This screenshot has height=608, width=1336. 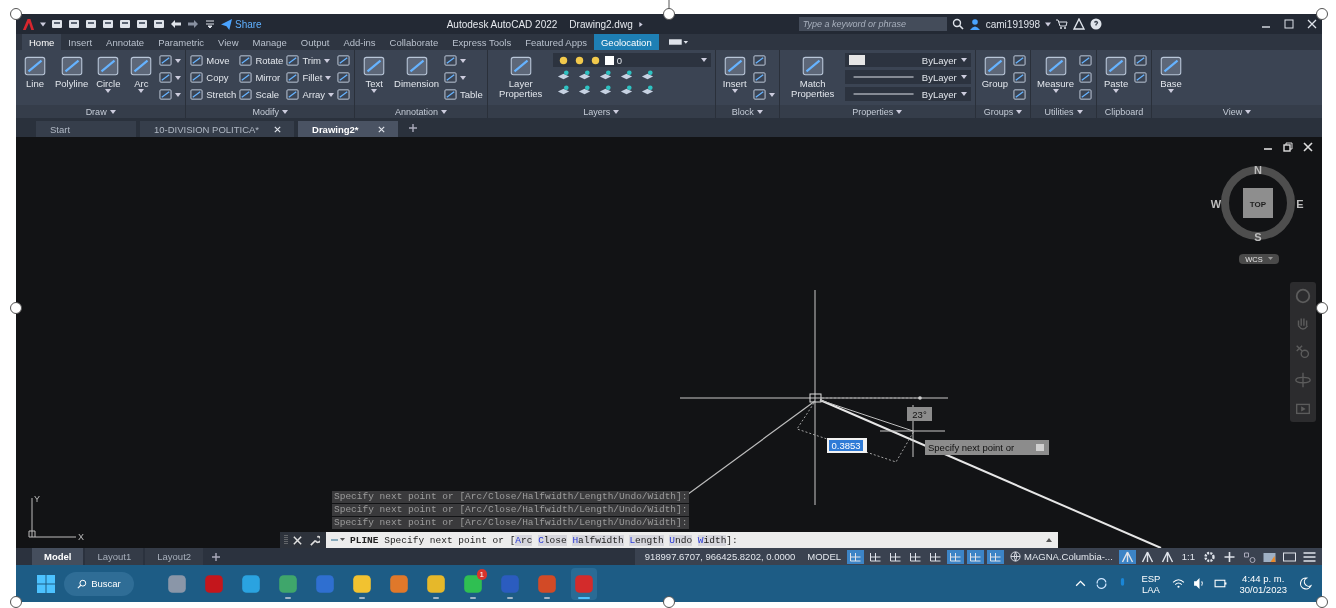 What do you see at coordinates (72, 71) in the screenshot?
I see `ribbon-button: Polyline` at bounding box center [72, 71].